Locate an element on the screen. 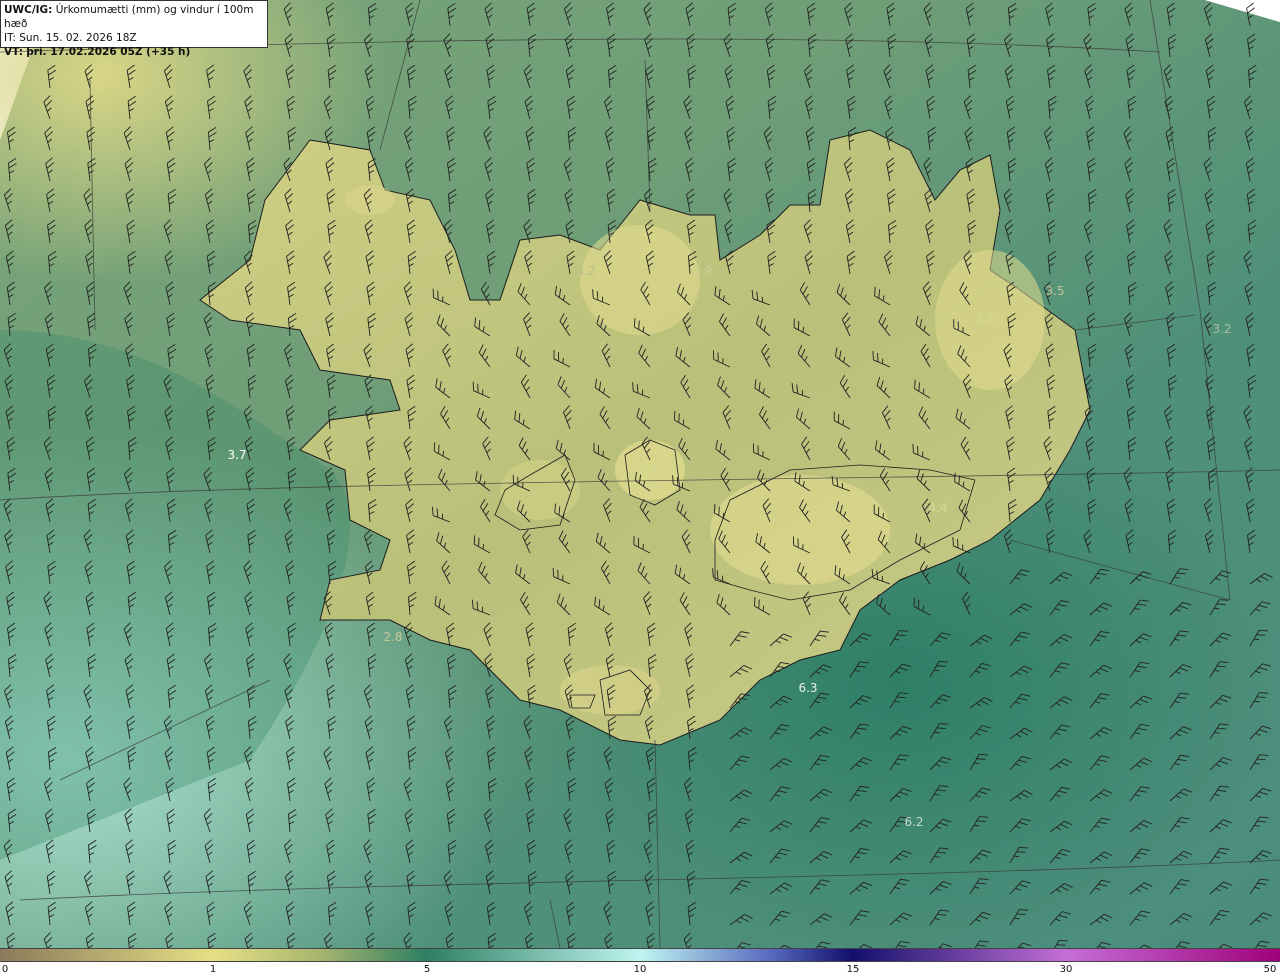 The height and width of the screenshot is (978, 1280). colorbar-tick-0: 0 is located at coordinates (5, 969).